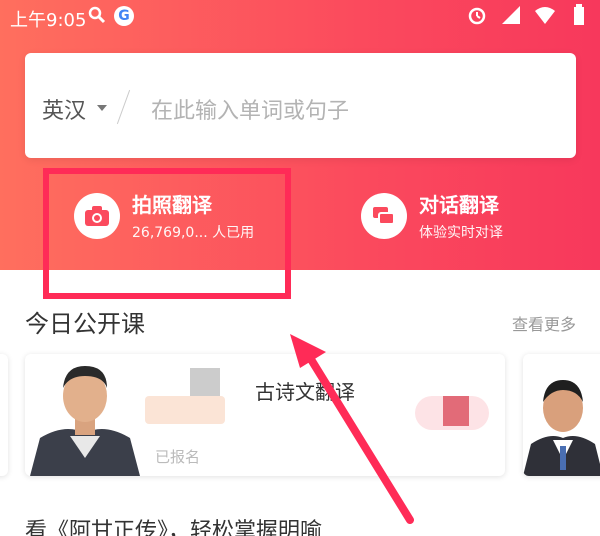 Image resolution: width=600 pixels, height=536 pixels. Describe the element at coordinates (511, 15) in the screenshot. I see `signal-icon` at that location.